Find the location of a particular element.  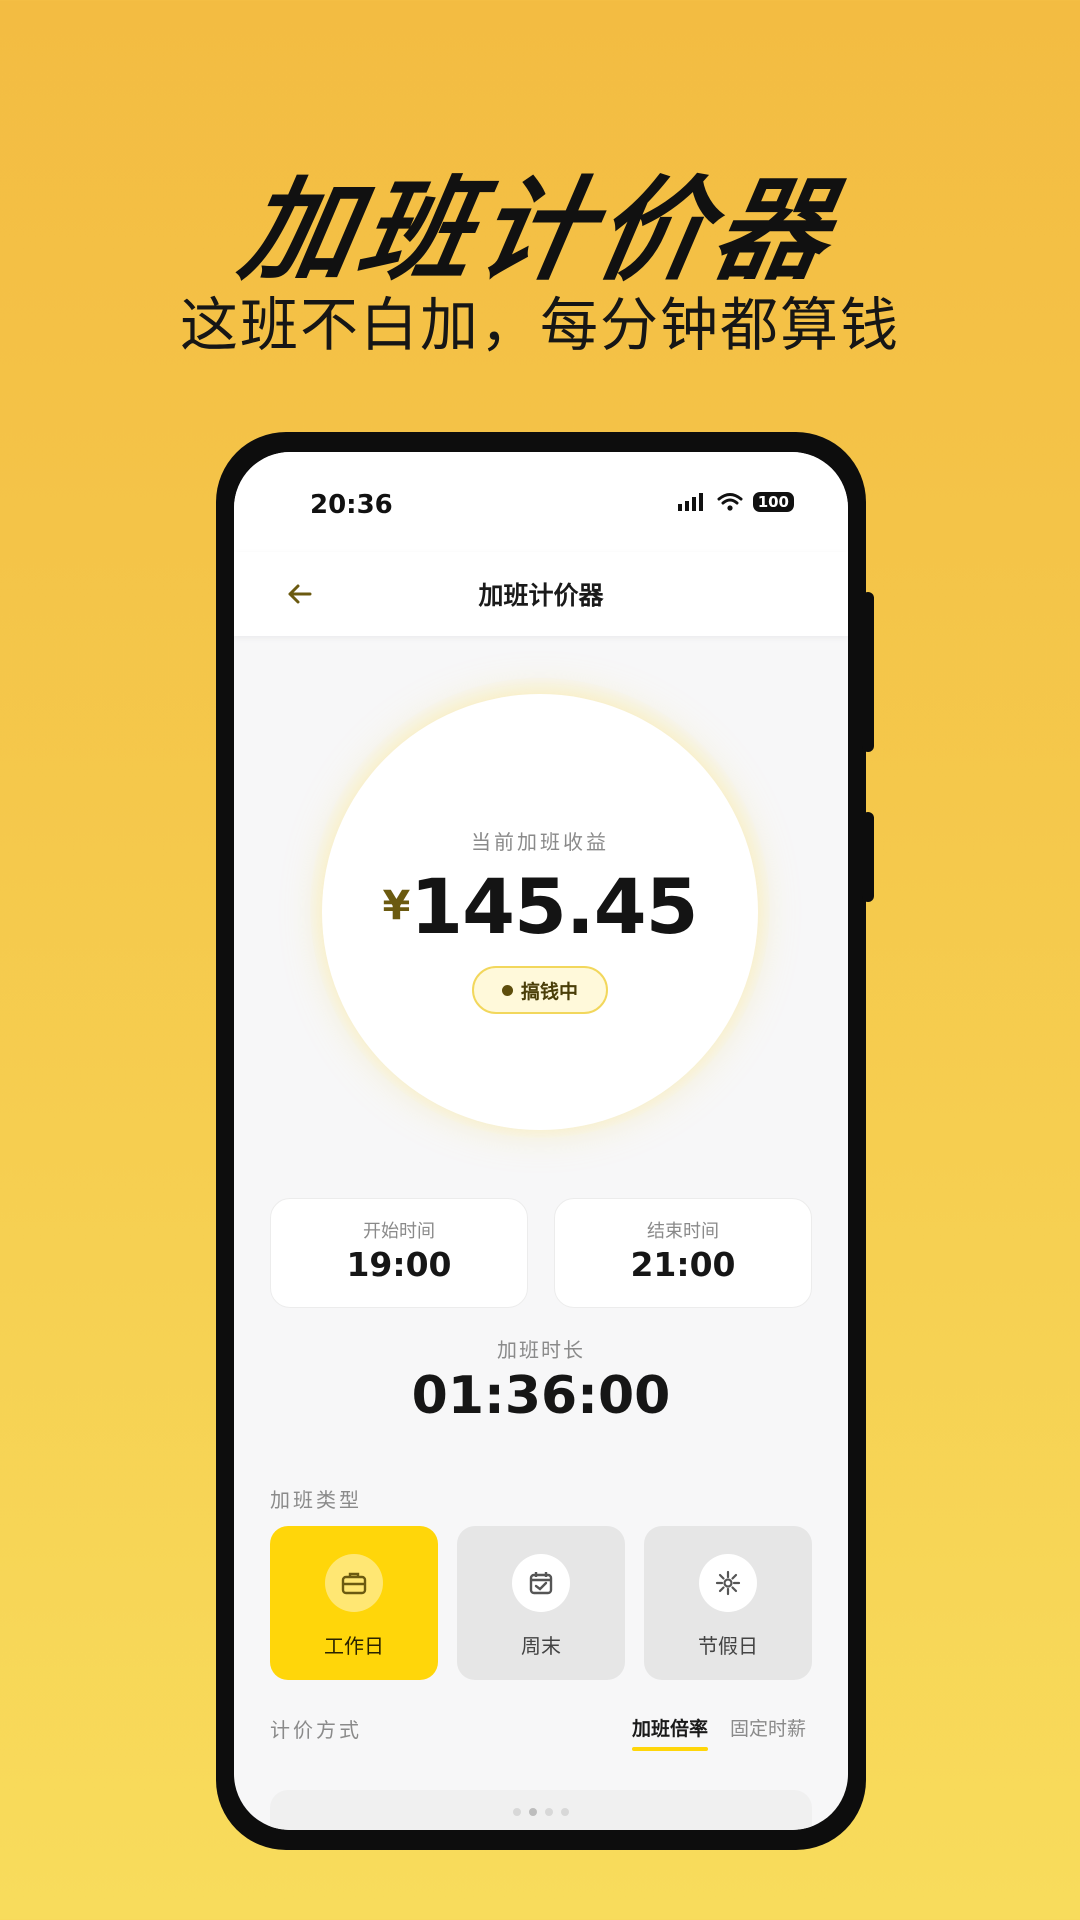

type-option-workday: 工作日 is located at coordinates (354, 1603).